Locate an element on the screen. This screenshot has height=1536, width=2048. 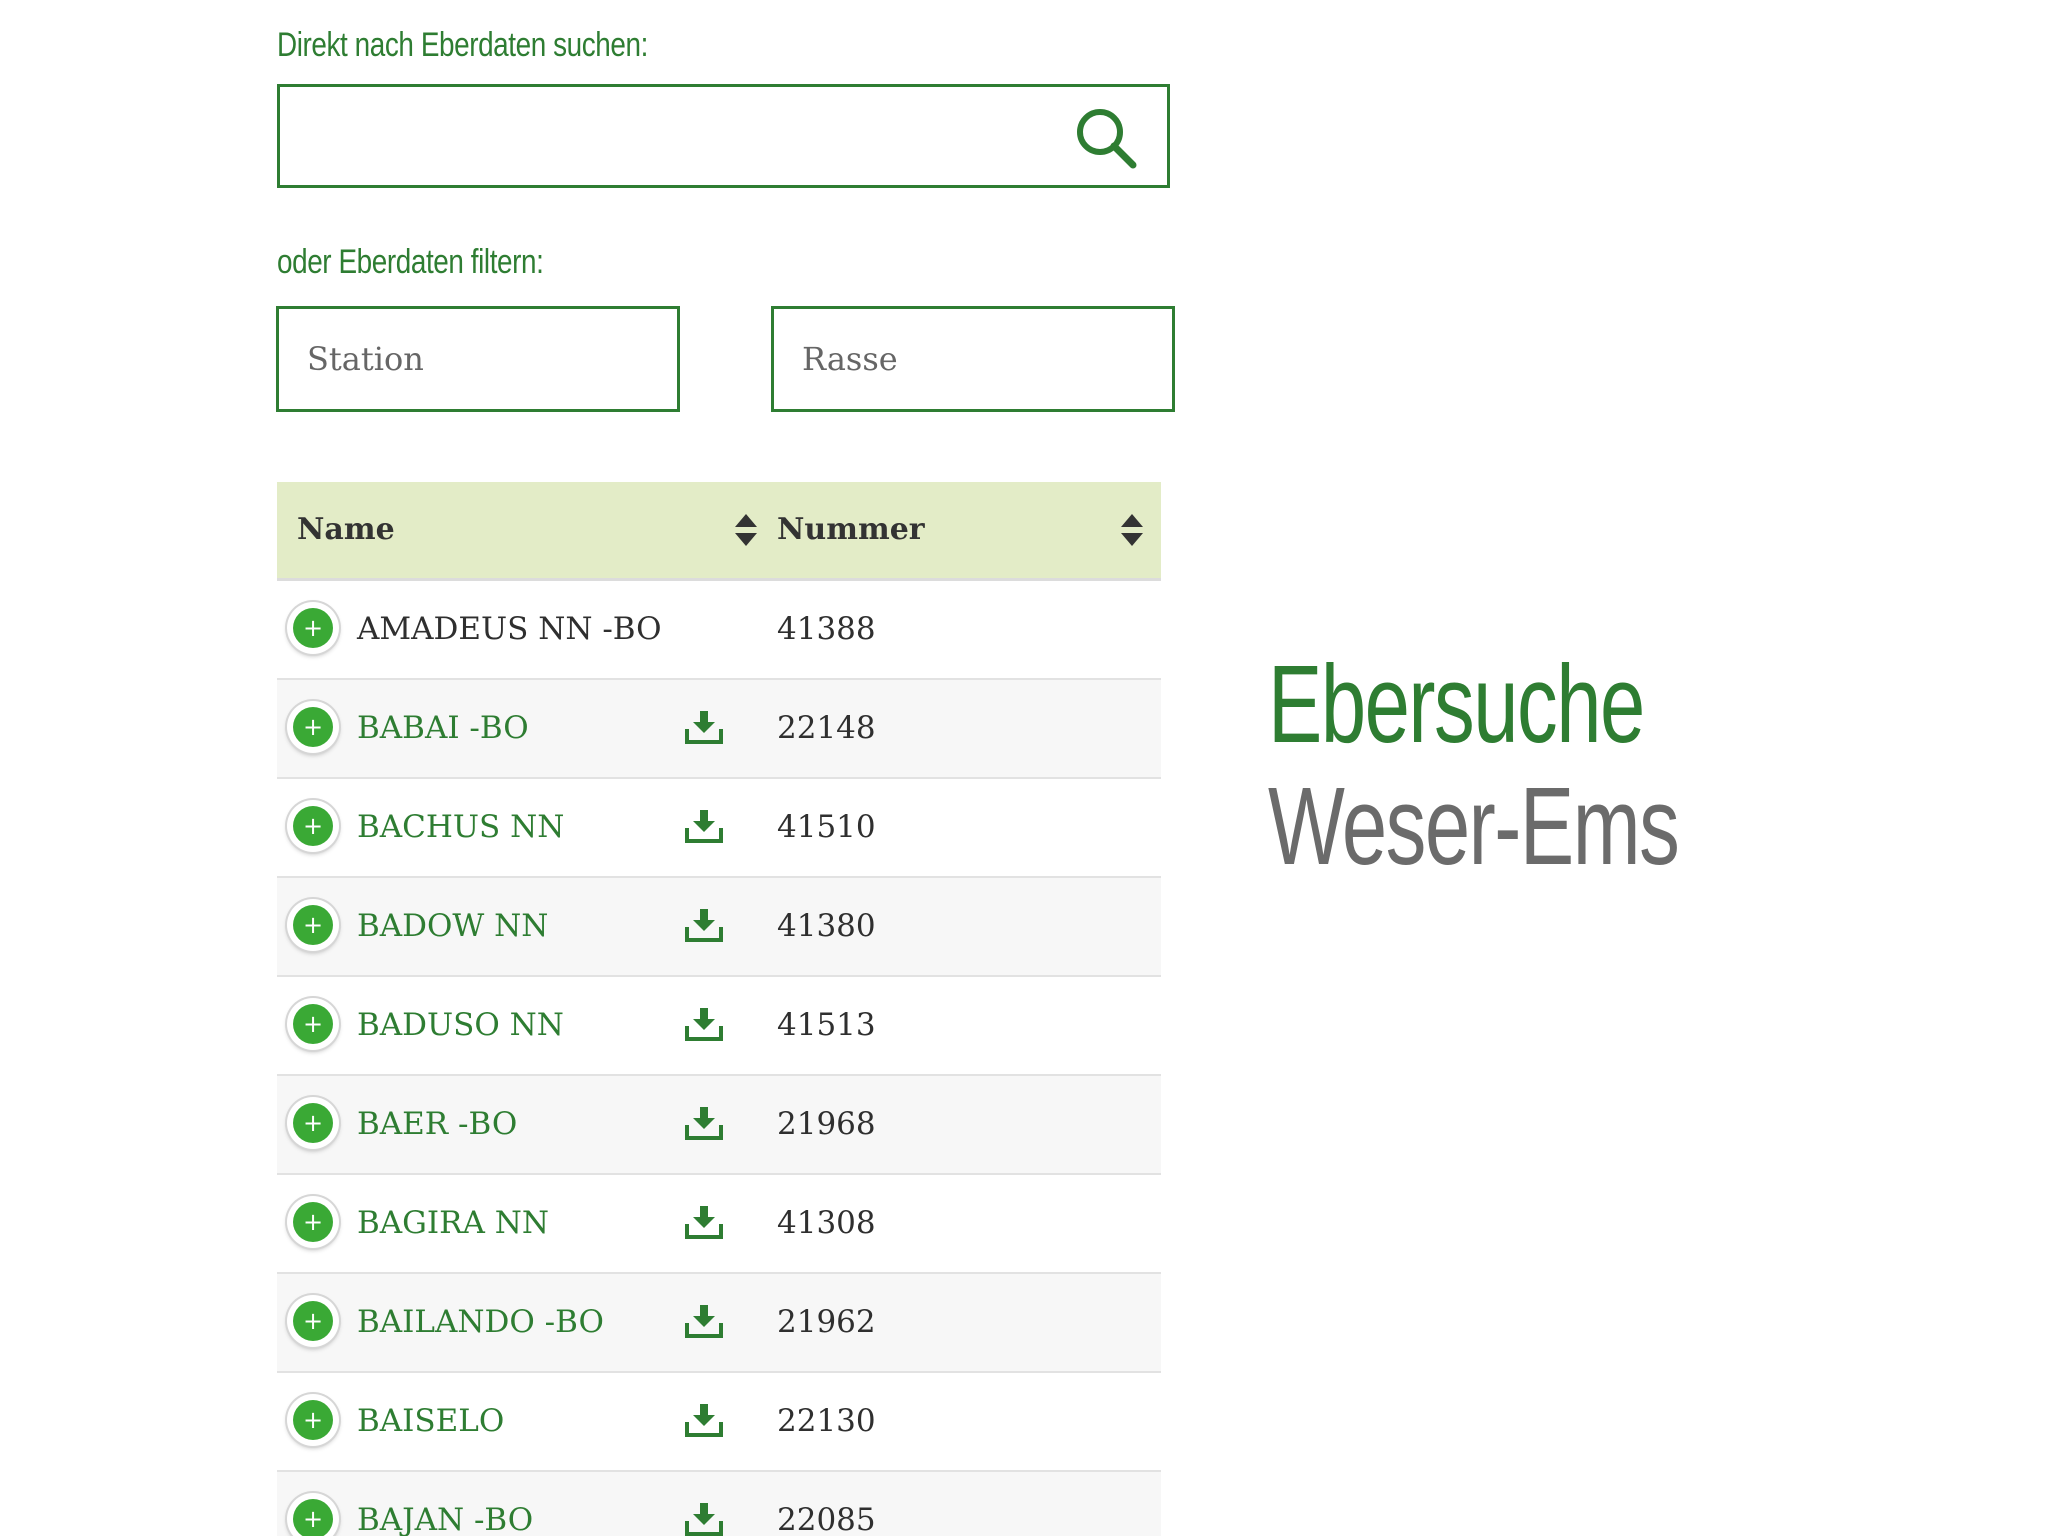
brand-title-weser-ems: Weser-Ems is located at coordinates (1474, 826).